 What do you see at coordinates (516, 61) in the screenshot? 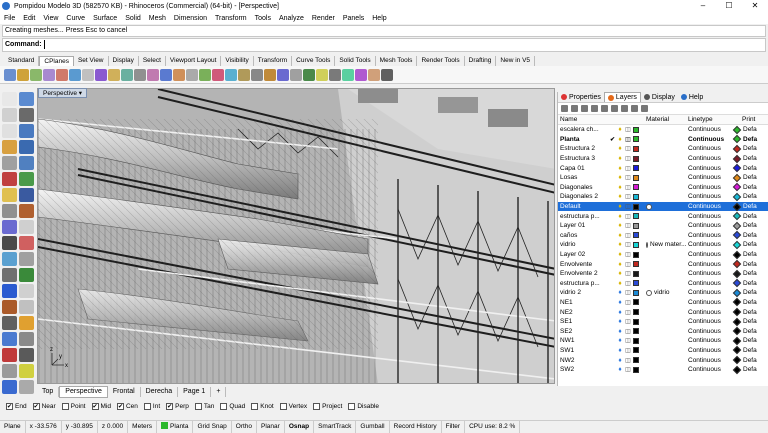
I see `toolbar-tab: New in V5` at bounding box center [516, 61].